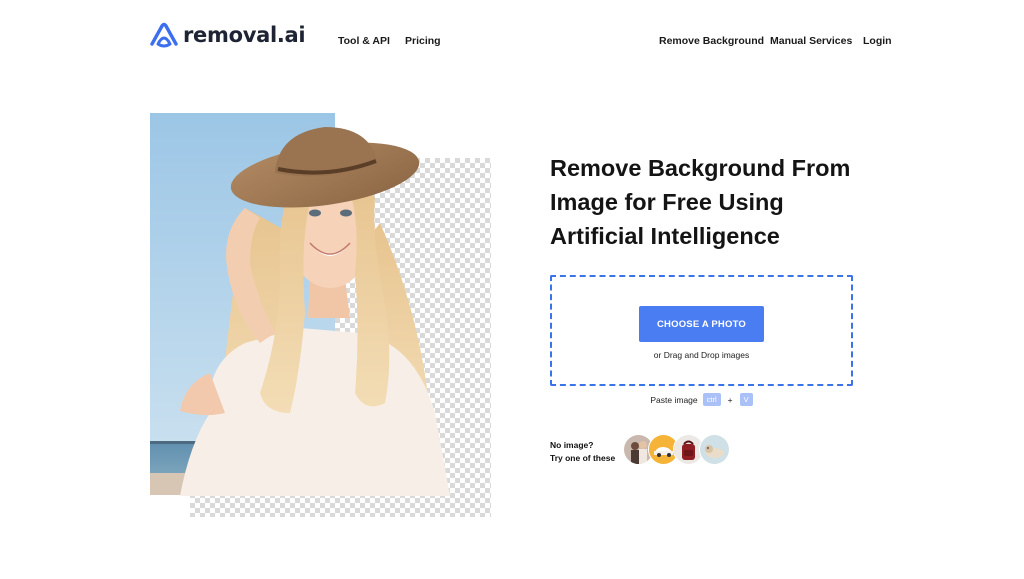  I want to click on samples-label-line-2: Try one of these, so click(583, 457).